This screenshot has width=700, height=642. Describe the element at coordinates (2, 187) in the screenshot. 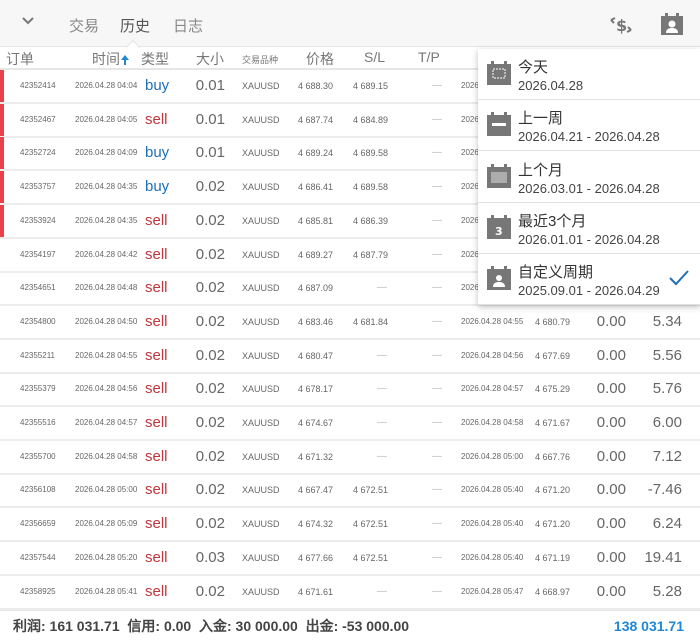

I see `row-marker` at that location.